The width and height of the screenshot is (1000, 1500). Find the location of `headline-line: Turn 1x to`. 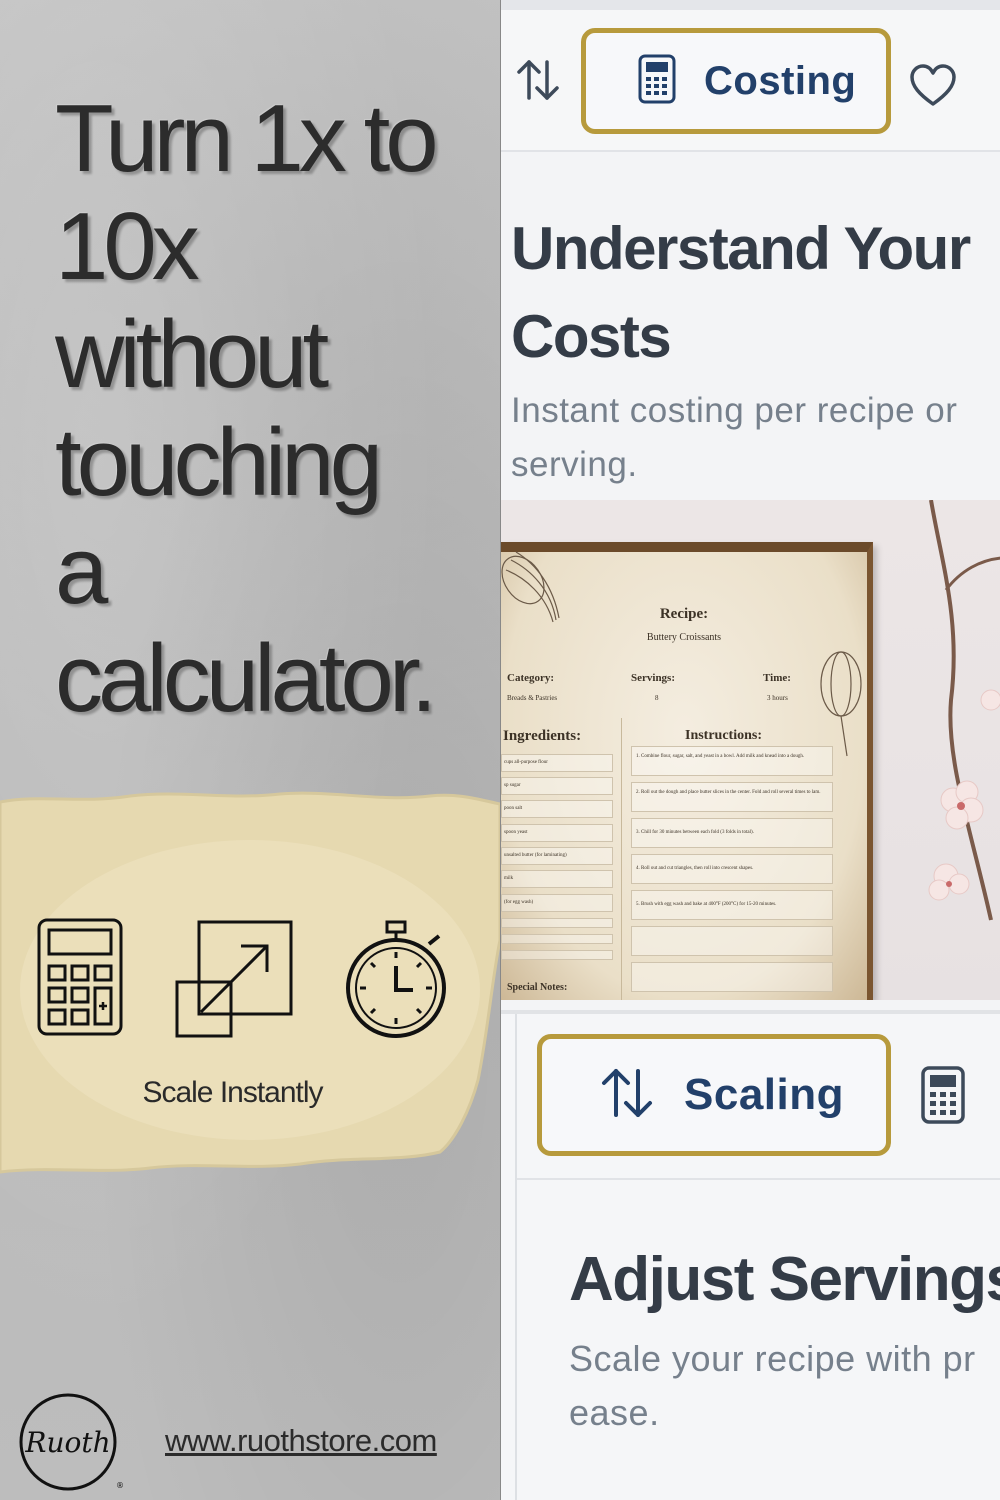

headline-line: Turn 1x to is located at coordinates (247, 138).